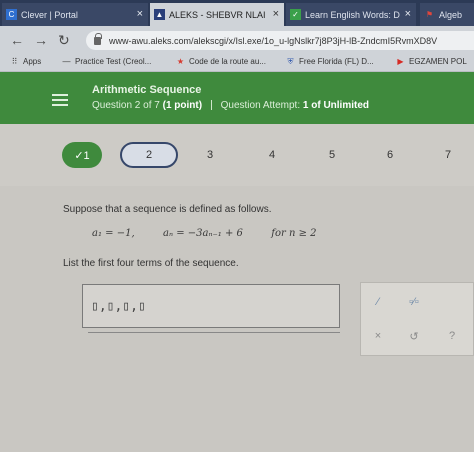 The width and height of the screenshot is (474, 452). What do you see at coordinates (400, 61) in the screenshot?
I see `youtube-icon: ▶` at bounding box center [400, 61].